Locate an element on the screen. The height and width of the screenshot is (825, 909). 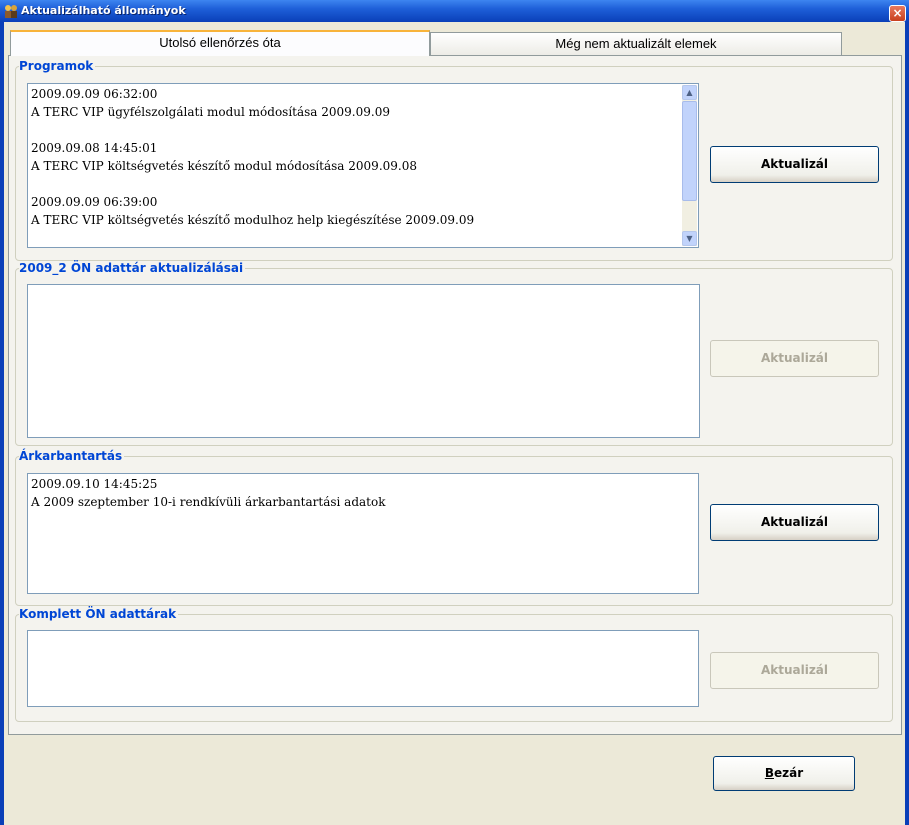
scrollbar-thumb is located at coordinates (689, 151).